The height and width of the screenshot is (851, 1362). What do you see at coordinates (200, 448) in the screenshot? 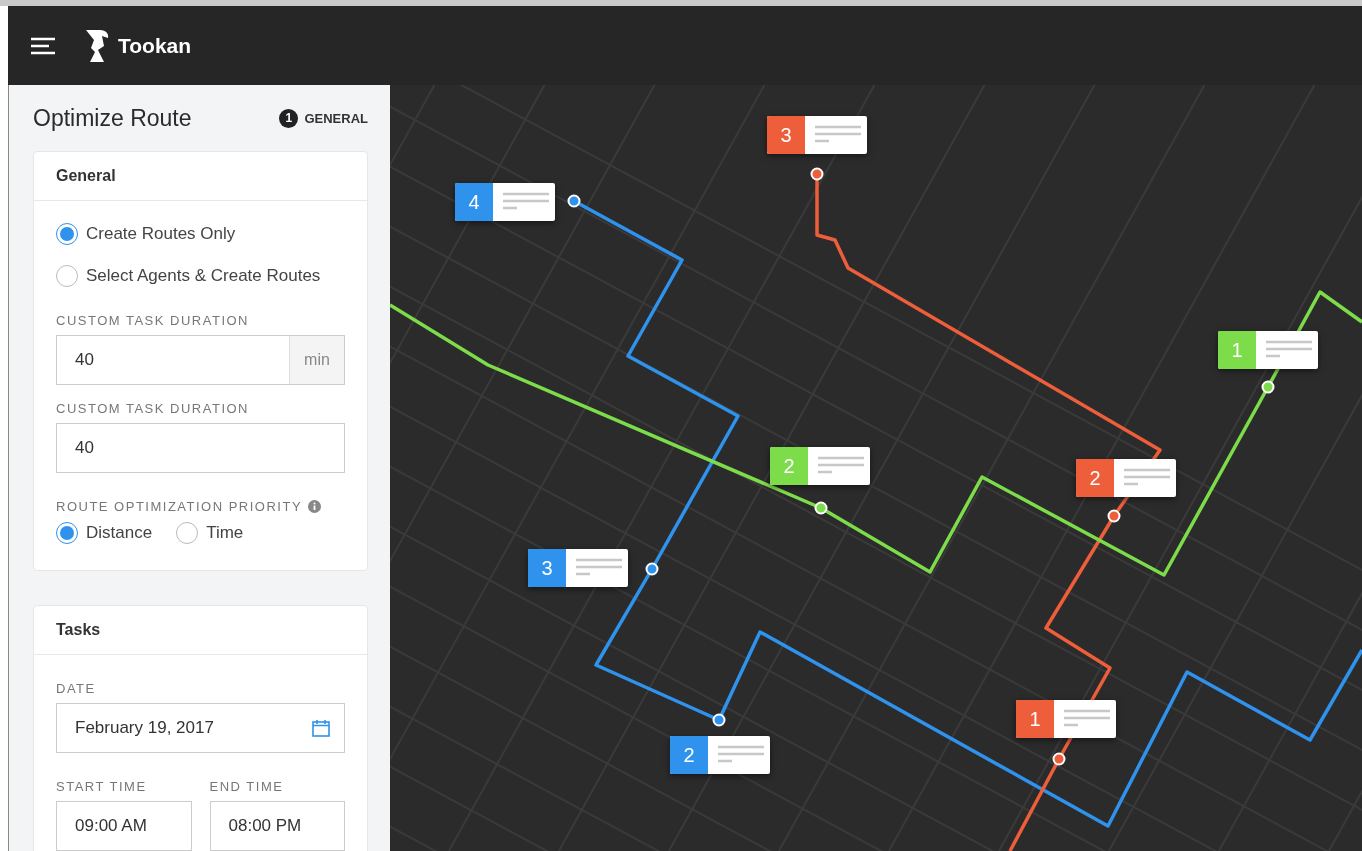
I see `duration-field: 40` at bounding box center [200, 448].